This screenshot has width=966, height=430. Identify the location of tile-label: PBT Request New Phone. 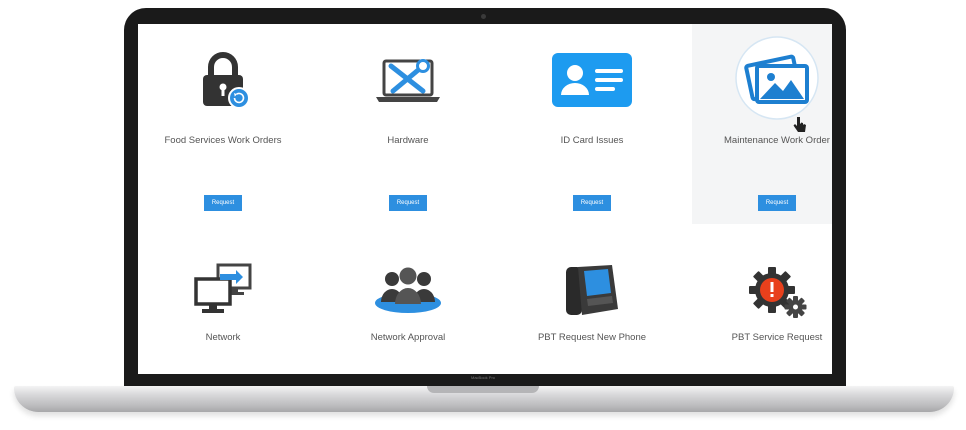
(592, 337).